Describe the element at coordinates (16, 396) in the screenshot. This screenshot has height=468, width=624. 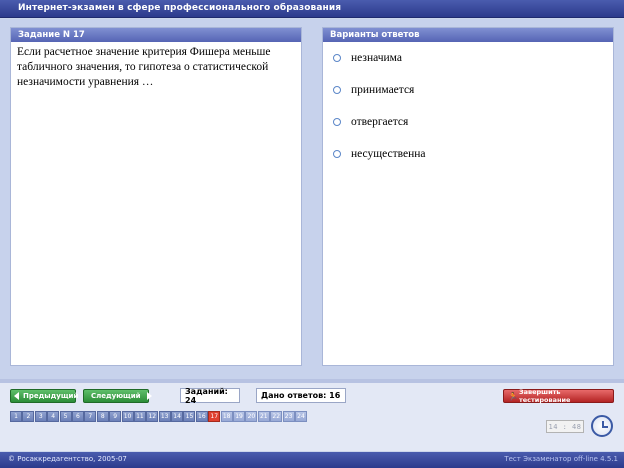
I see `arrow-left-icon` at that location.